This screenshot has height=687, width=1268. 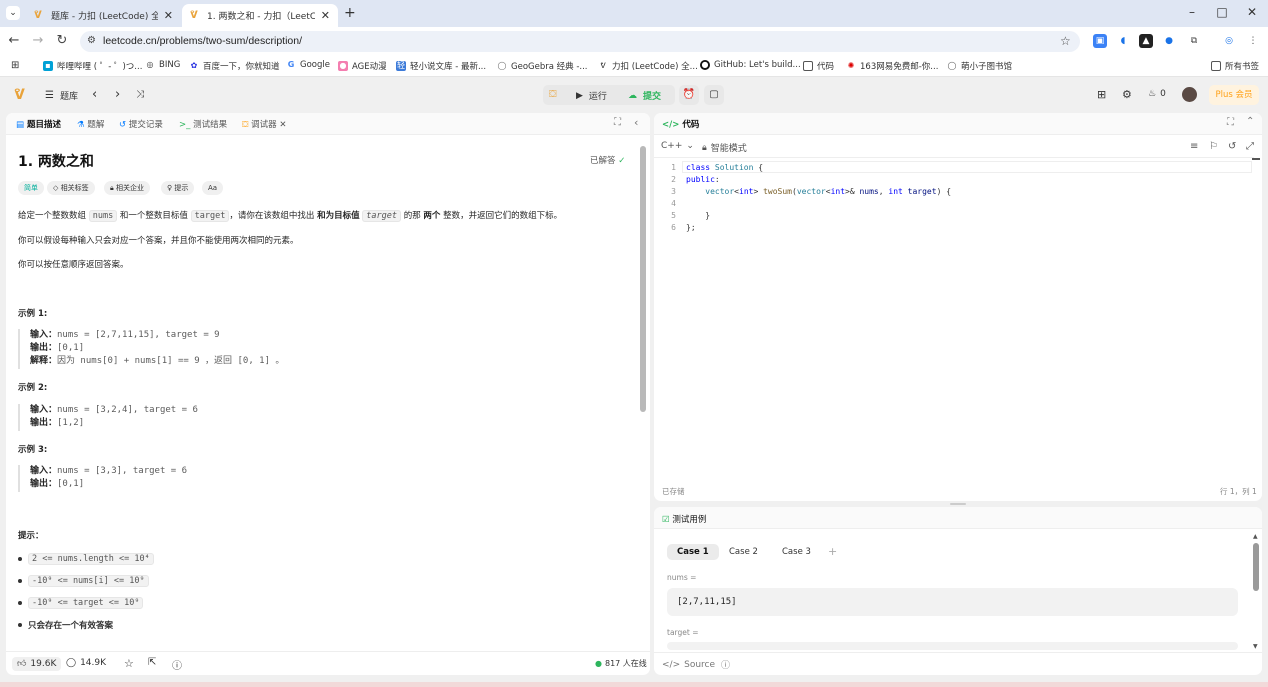 What do you see at coordinates (980, 66) in the screenshot?
I see `bookmark-library: ◯ 萌小子图书馆` at bounding box center [980, 66].